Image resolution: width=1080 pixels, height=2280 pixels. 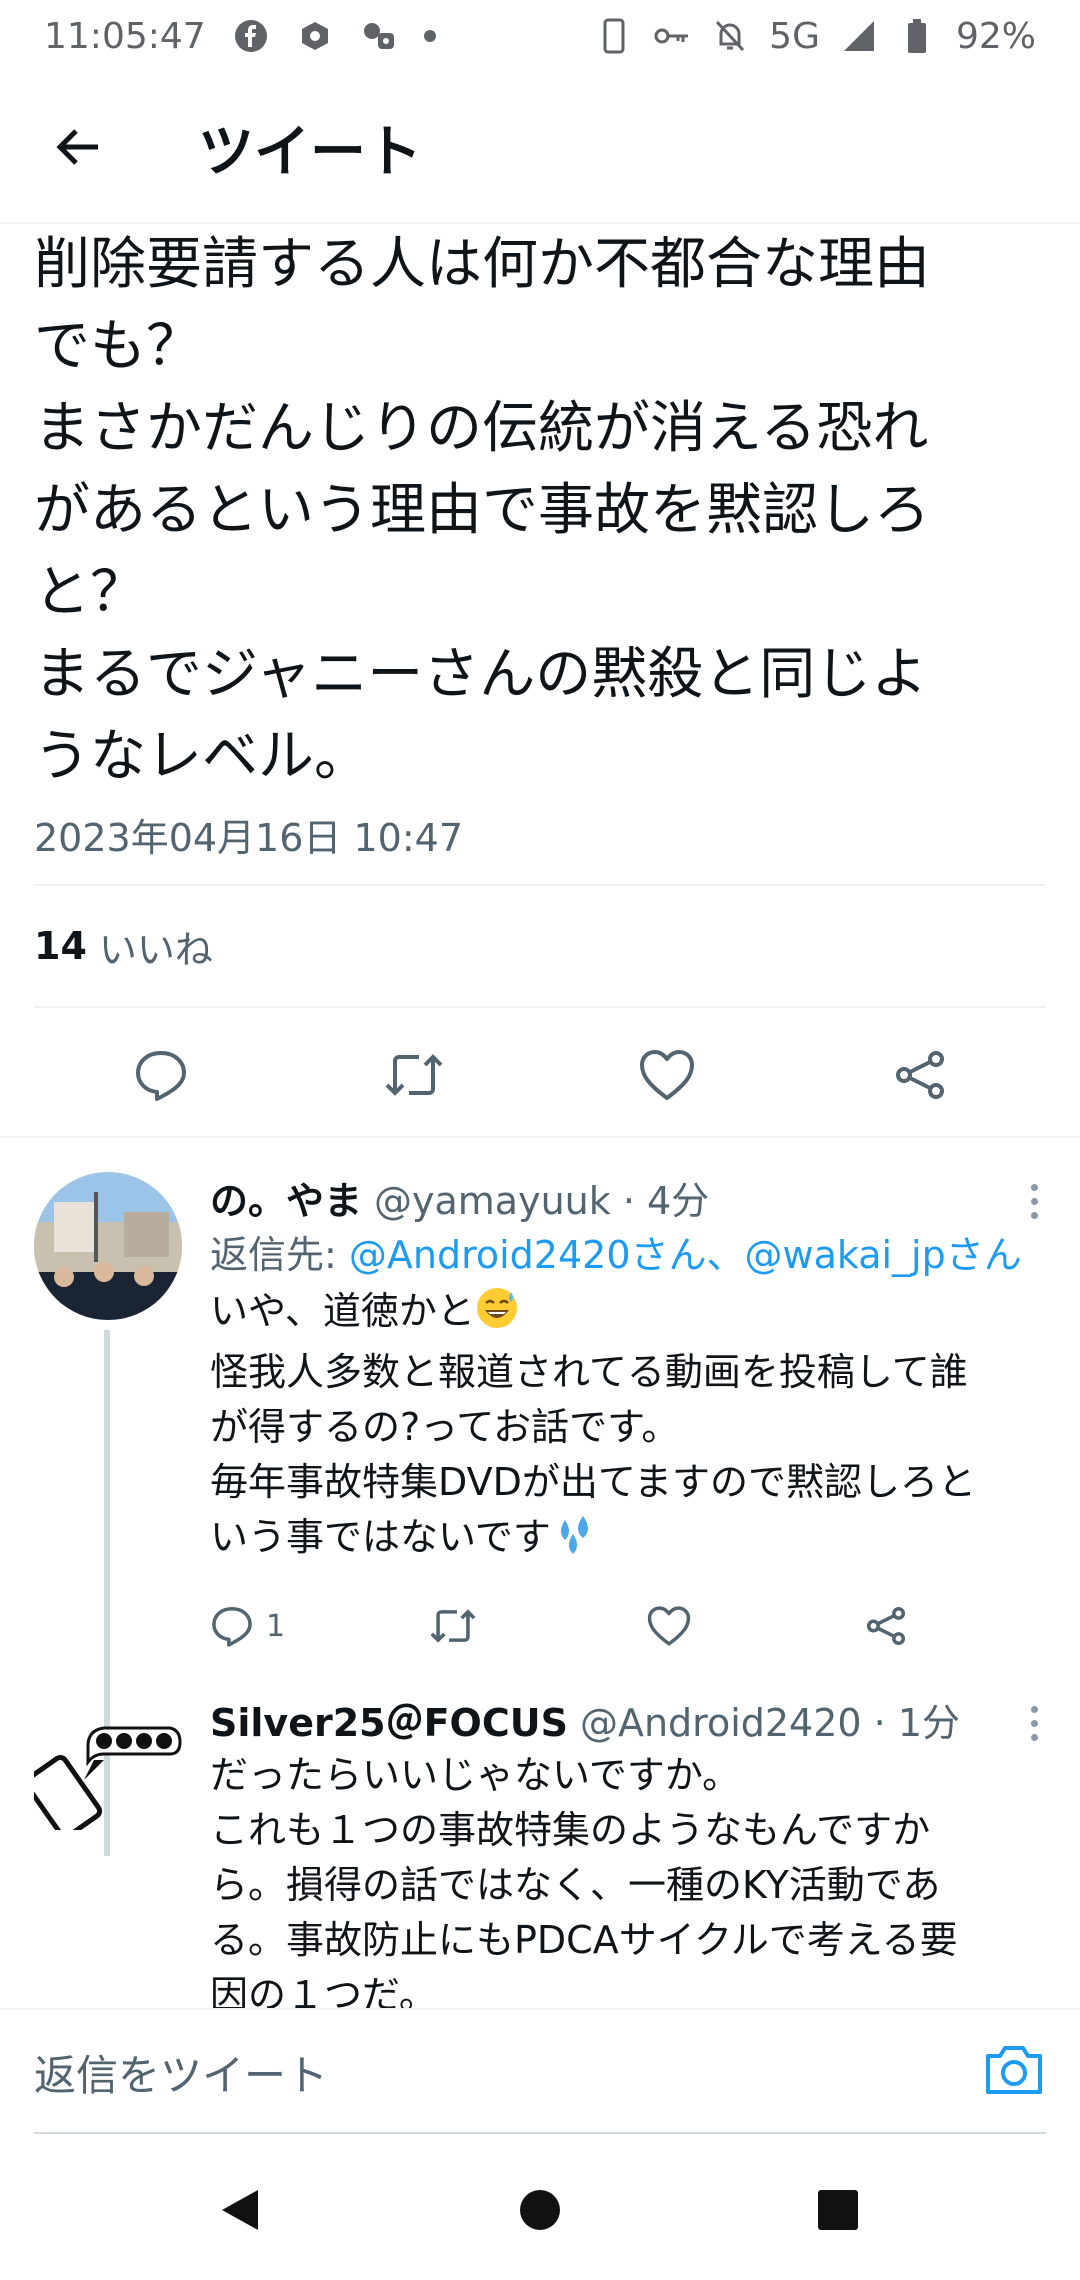 What do you see at coordinates (540, 2133) in the screenshot?
I see `input-underline` at bounding box center [540, 2133].